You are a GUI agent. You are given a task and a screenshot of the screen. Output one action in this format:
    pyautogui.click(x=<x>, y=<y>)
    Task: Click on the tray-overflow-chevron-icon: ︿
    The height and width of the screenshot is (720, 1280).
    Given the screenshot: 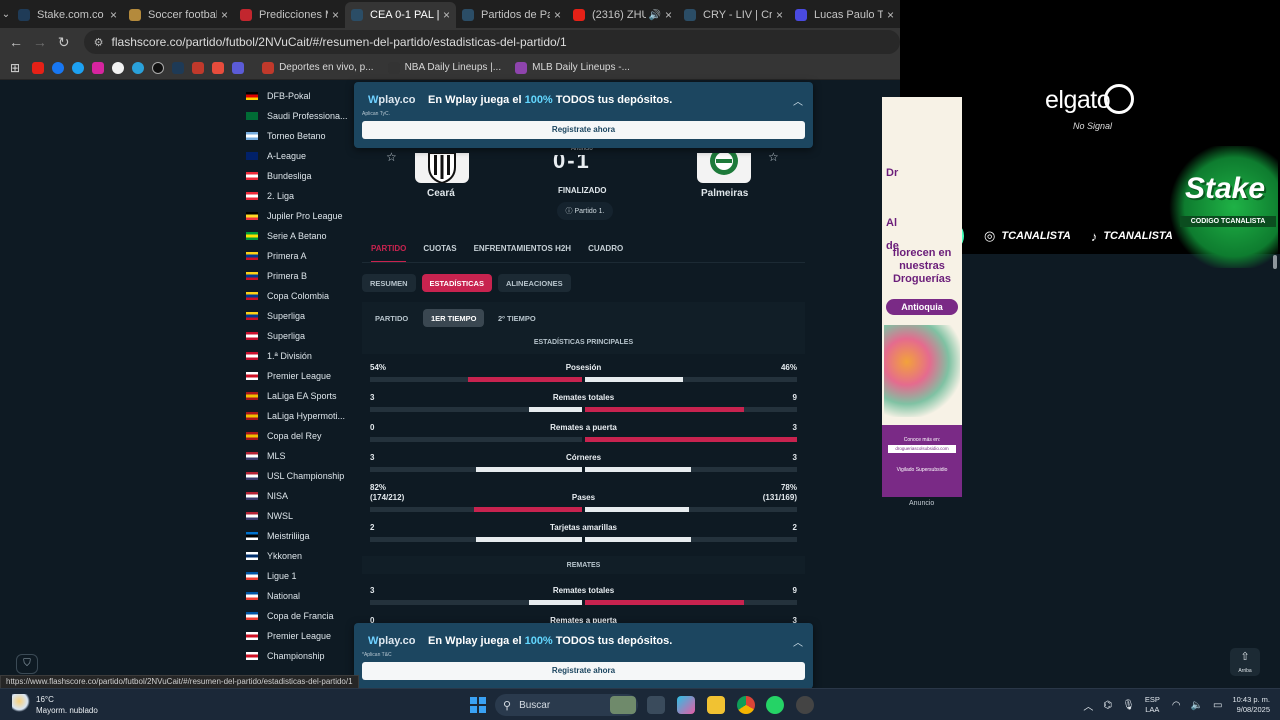 What is the action you would take?
    pyautogui.click(x=1088, y=705)
    